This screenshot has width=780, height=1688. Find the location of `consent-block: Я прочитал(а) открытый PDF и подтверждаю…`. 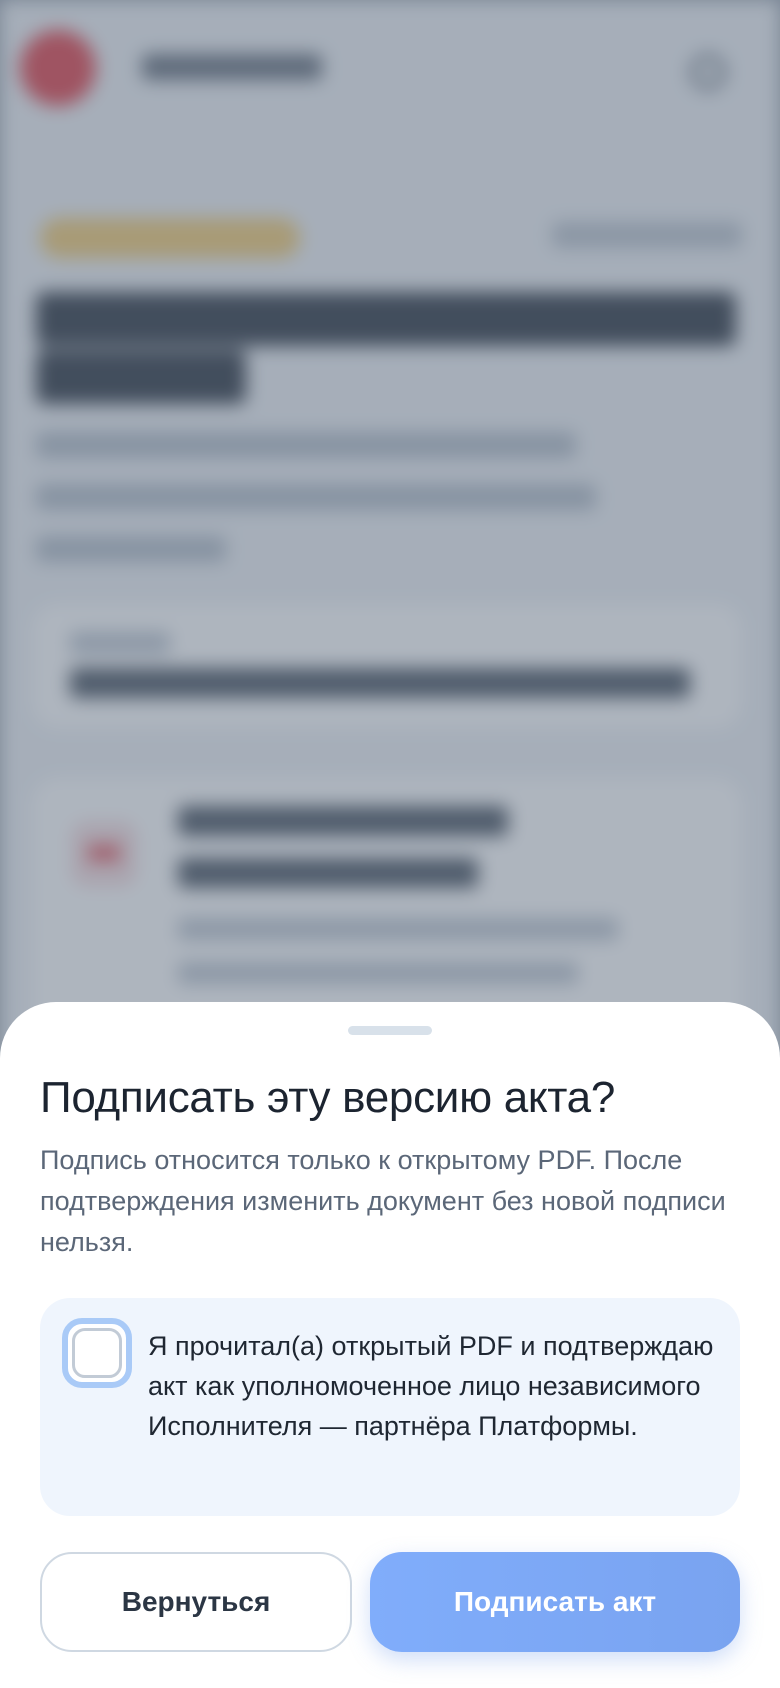

consent-block: Я прочитал(а) открытый PDF и подтверждаю… is located at coordinates (390, 1407).